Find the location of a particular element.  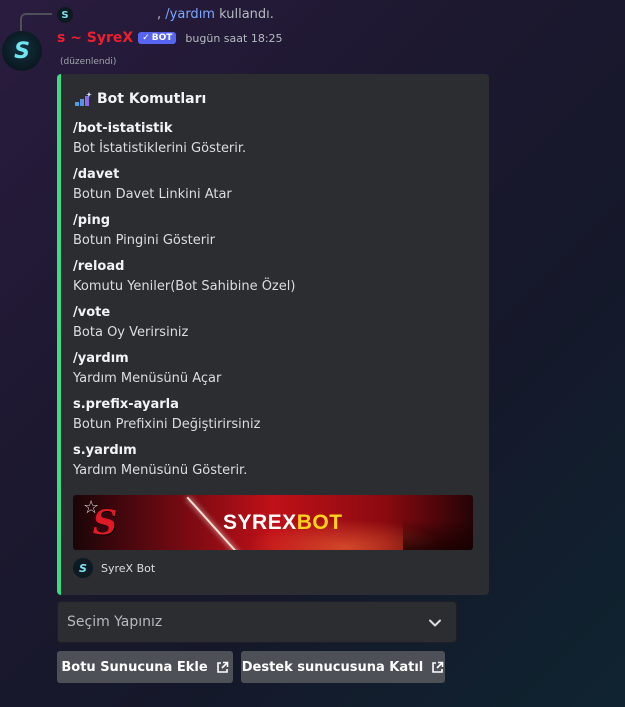

reply-command: /yardım is located at coordinates (190, 14).